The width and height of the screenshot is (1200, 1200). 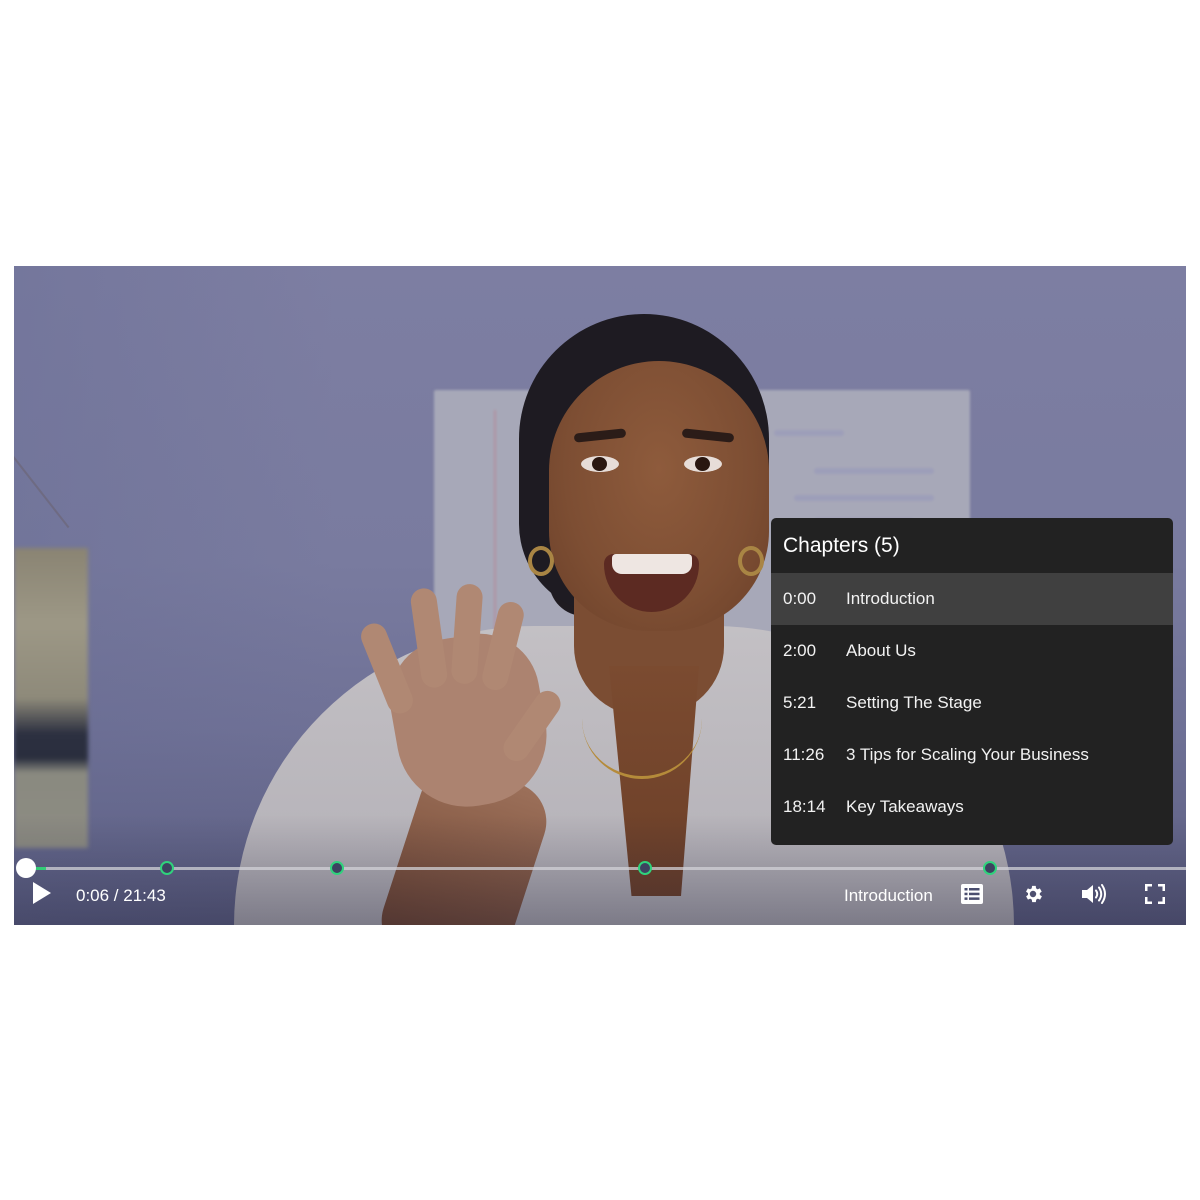 I want to click on progress-bar, so click(x=606, y=868).